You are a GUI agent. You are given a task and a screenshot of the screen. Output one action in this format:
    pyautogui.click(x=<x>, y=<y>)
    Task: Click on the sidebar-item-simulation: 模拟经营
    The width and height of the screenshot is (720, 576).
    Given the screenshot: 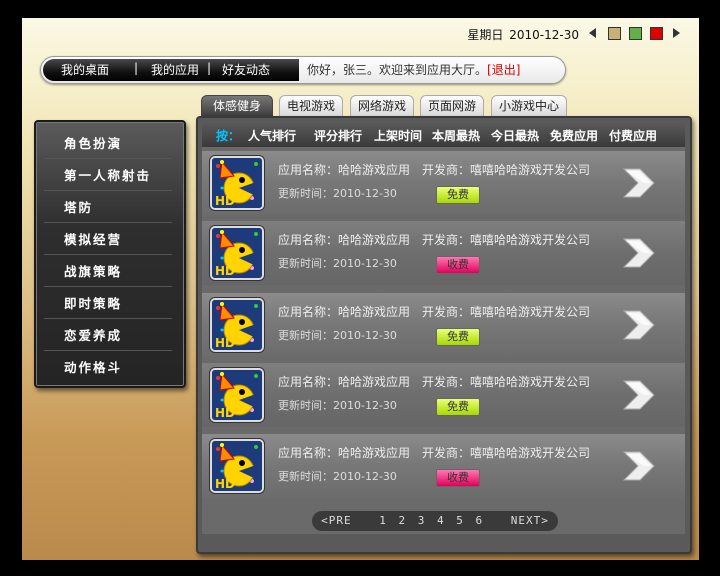 What is the action you would take?
    pyautogui.click(x=108, y=239)
    